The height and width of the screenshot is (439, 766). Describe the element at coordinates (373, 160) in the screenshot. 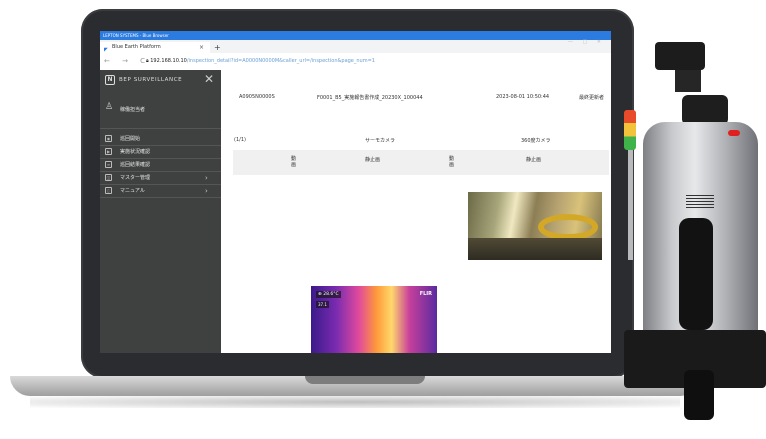

I see `thermo-still-label: 静止画` at that location.